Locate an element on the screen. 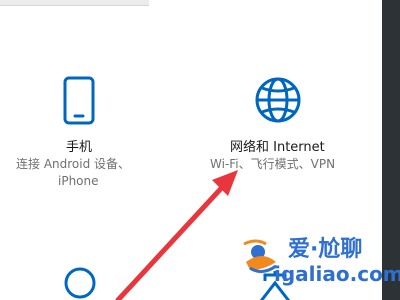 Image resolution: width=400 pixels, height=300 pixels. watermark-brand-en: igaliao.com is located at coordinates (337, 274).